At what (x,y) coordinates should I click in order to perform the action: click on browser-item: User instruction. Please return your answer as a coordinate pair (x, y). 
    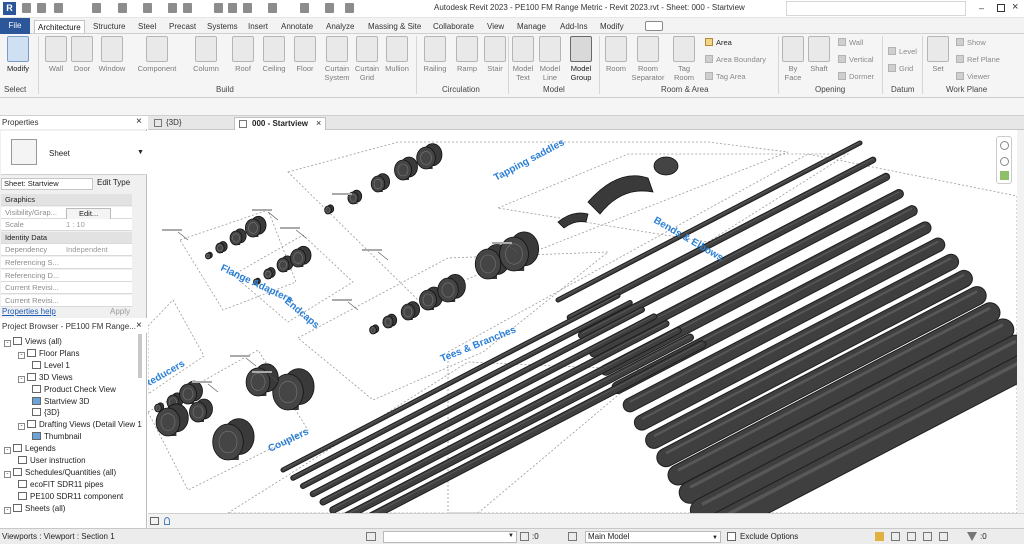
    Looking at the image, I should click on (52, 460).